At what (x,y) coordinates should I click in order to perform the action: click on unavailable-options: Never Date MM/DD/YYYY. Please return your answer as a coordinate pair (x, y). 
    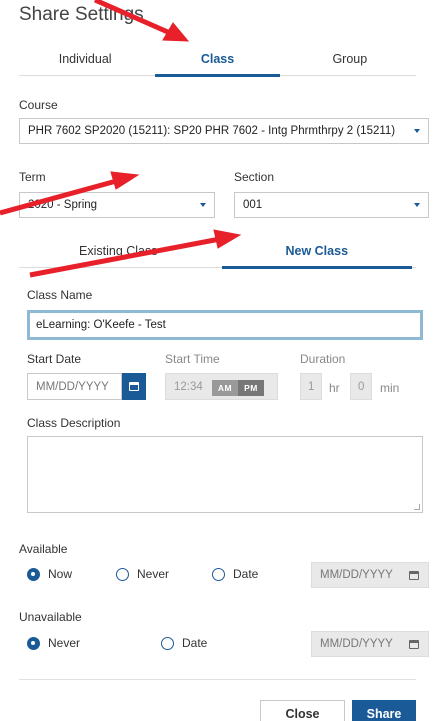
    Looking at the image, I should click on (224, 644).